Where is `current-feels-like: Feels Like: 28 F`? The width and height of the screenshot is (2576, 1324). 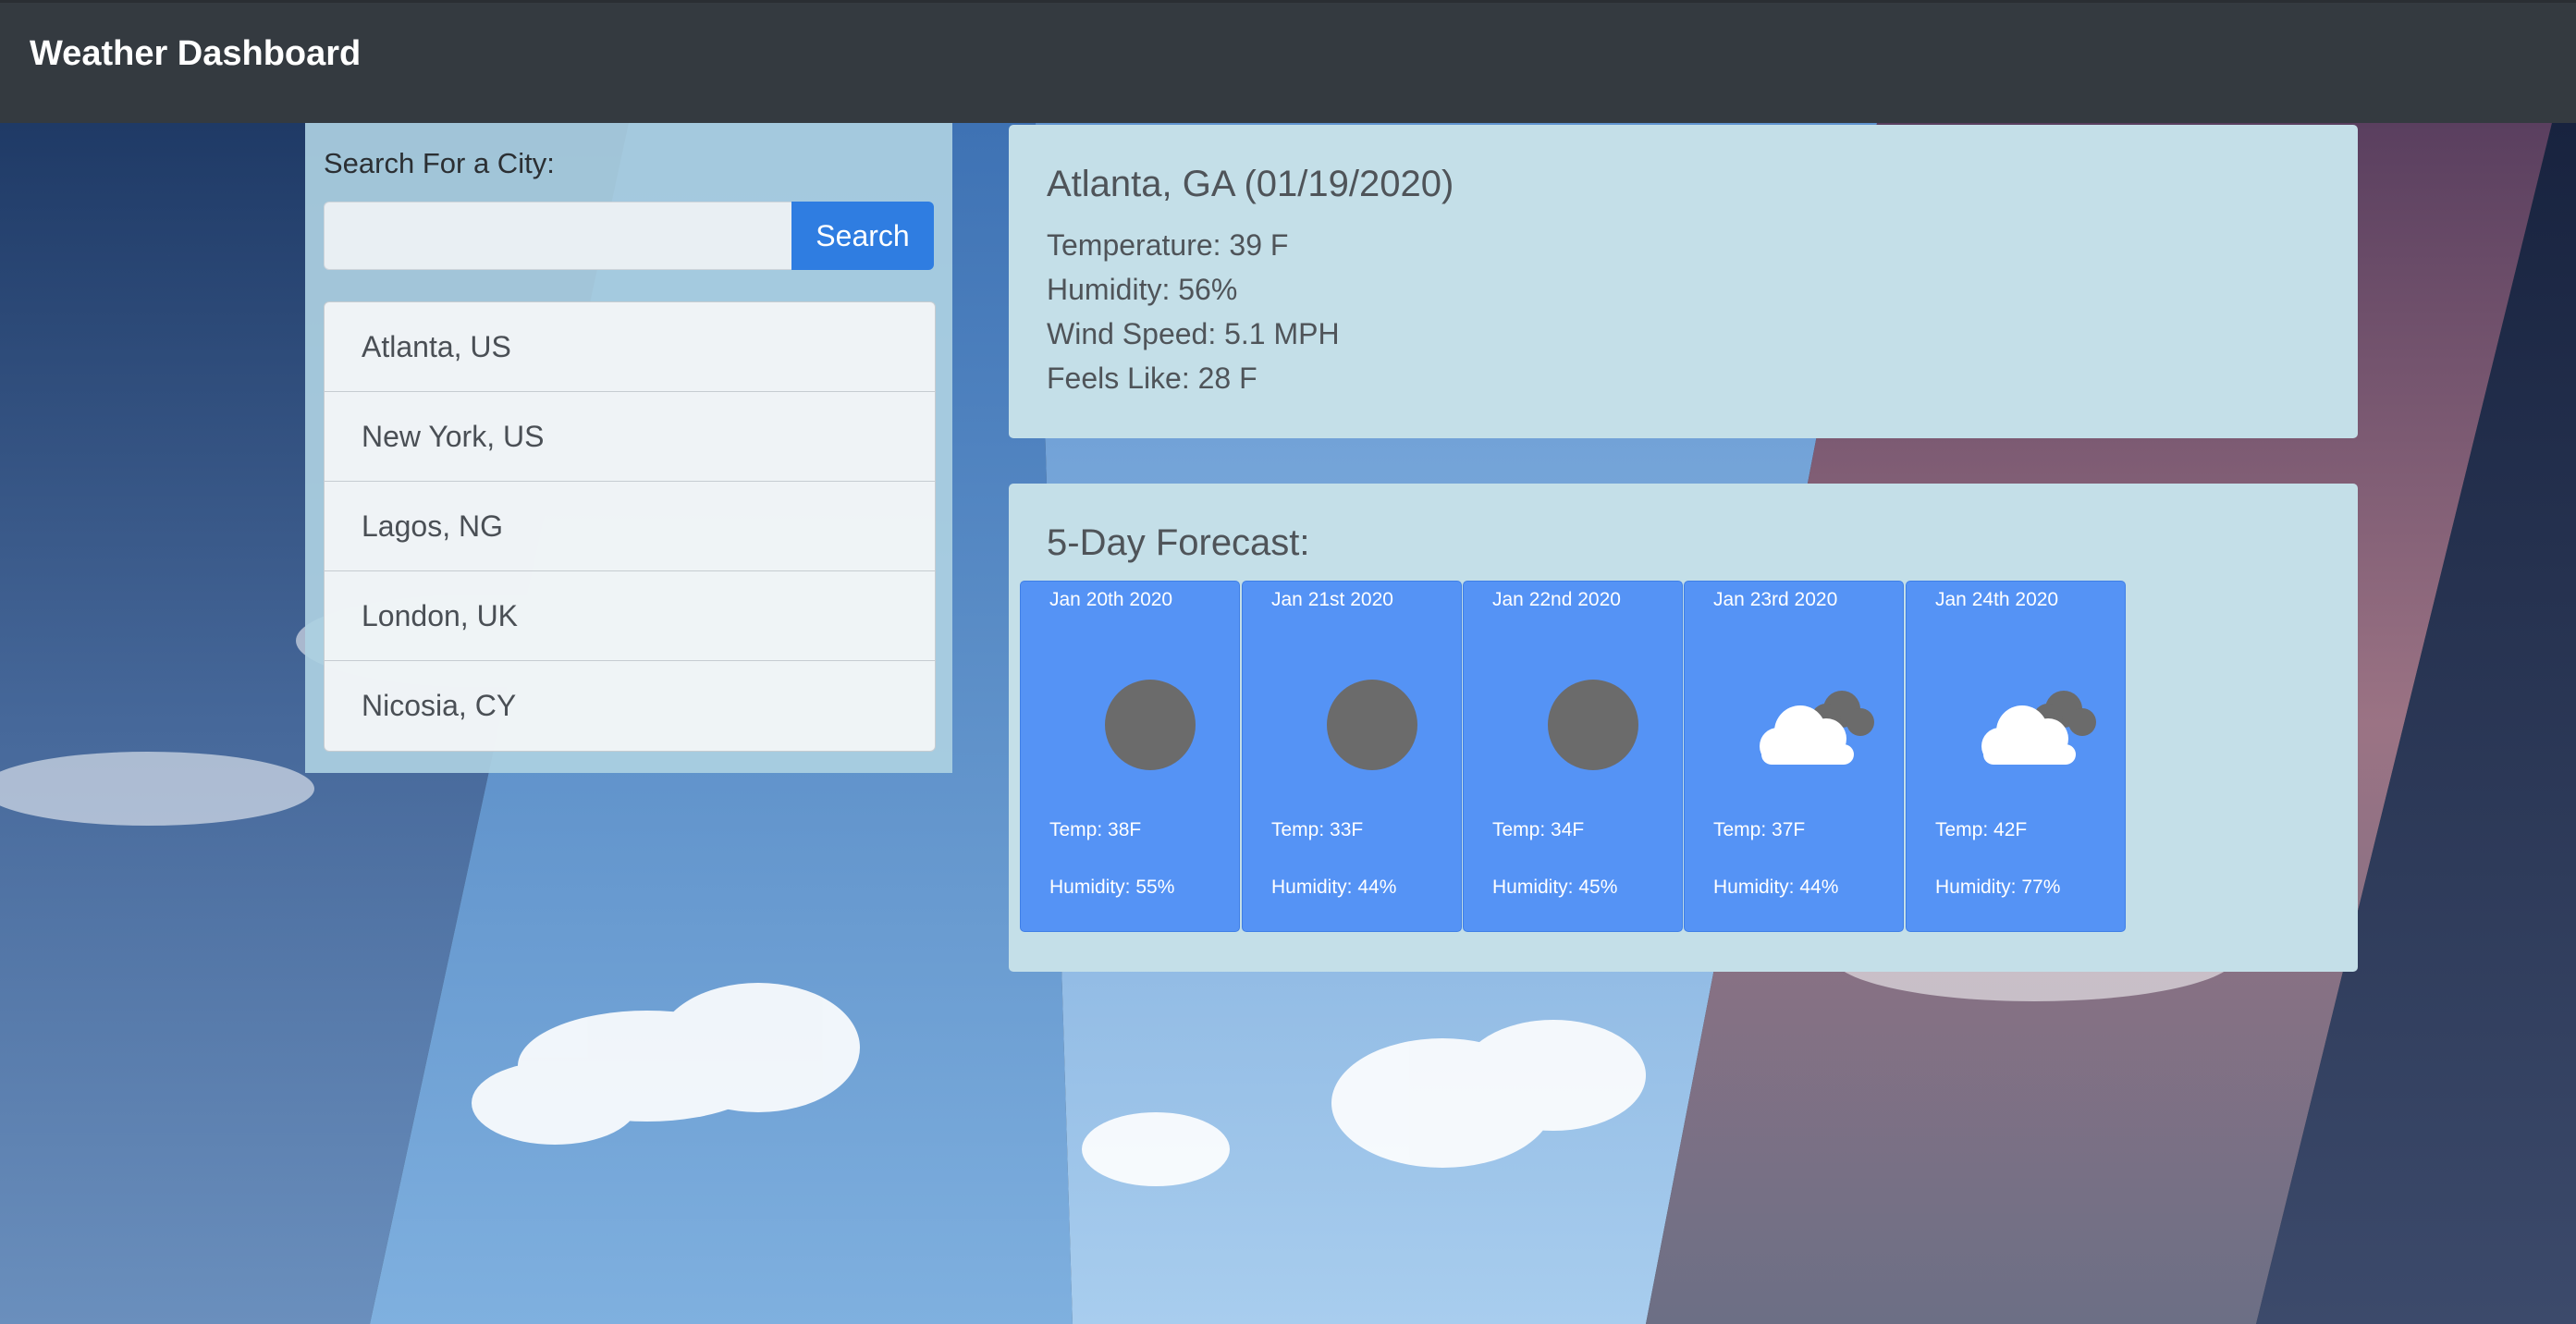 current-feels-like: Feels Like: 28 F is located at coordinates (1152, 378).